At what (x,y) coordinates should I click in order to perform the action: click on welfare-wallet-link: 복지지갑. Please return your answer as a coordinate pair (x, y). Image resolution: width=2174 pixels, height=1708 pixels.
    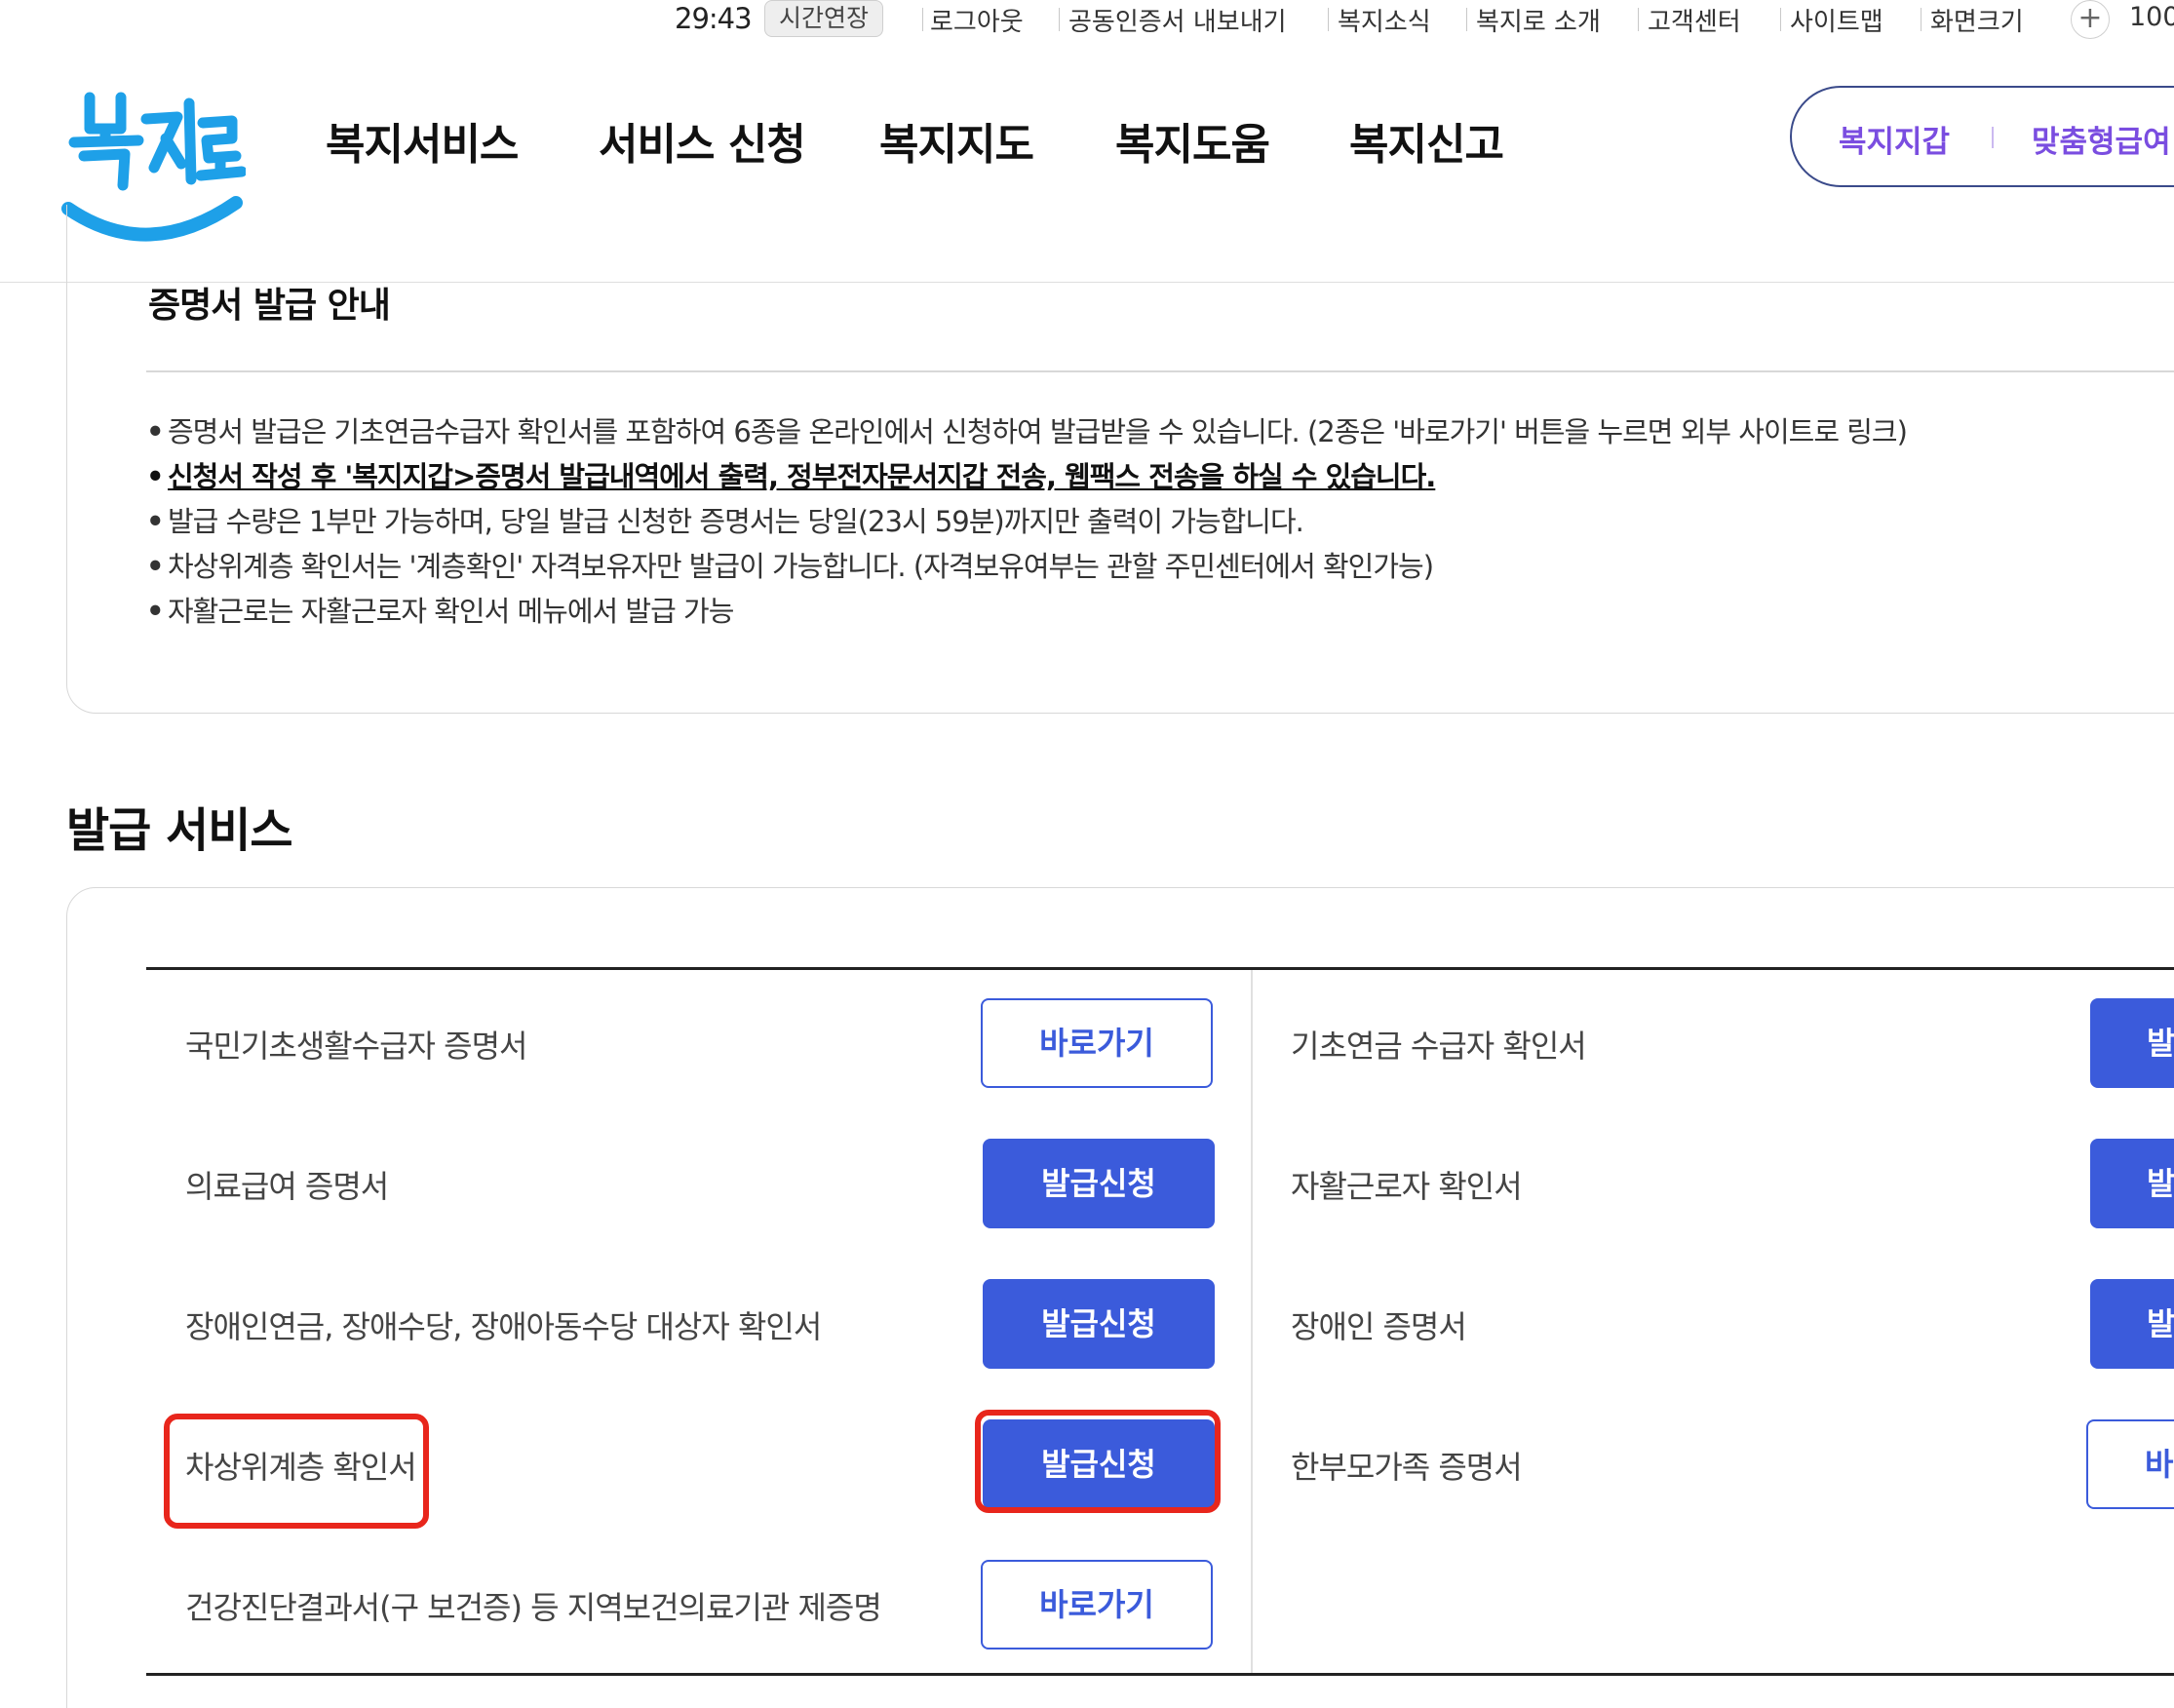
    Looking at the image, I should click on (1894, 139).